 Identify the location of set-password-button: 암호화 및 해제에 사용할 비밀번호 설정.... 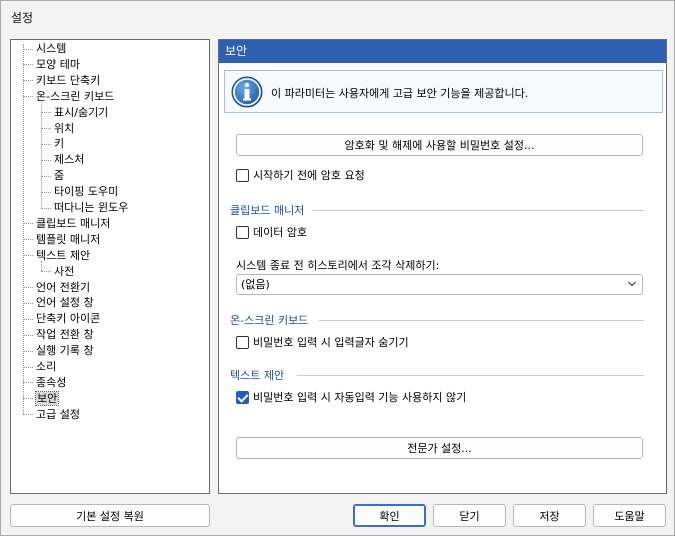
(439, 145).